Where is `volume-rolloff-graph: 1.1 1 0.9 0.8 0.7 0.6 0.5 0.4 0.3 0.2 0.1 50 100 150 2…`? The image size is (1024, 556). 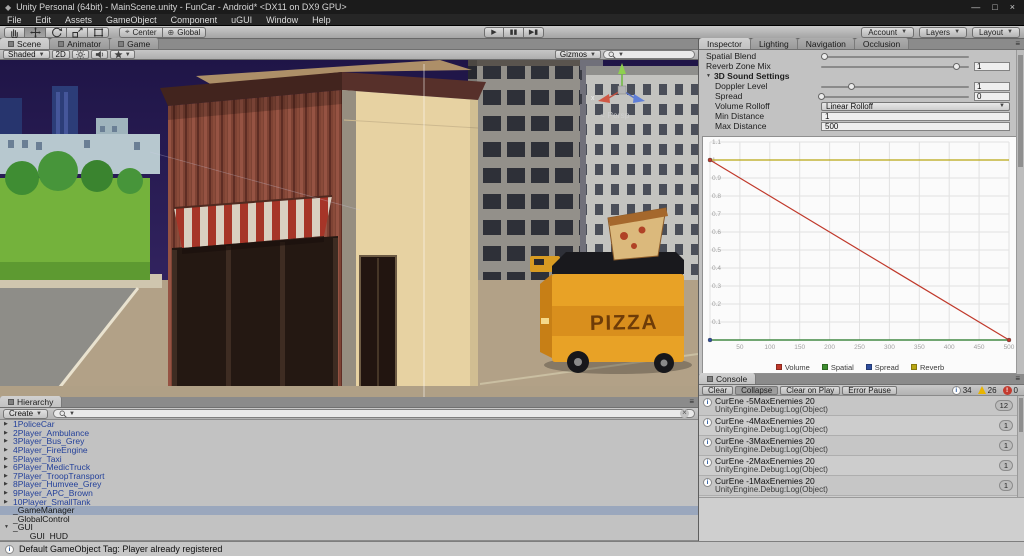 volume-rolloff-graph: 1.1 1 0.9 0.8 0.7 0.6 0.5 0.4 0.3 0.2 0.1 50 100 150 2… is located at coordinates (860, 255).